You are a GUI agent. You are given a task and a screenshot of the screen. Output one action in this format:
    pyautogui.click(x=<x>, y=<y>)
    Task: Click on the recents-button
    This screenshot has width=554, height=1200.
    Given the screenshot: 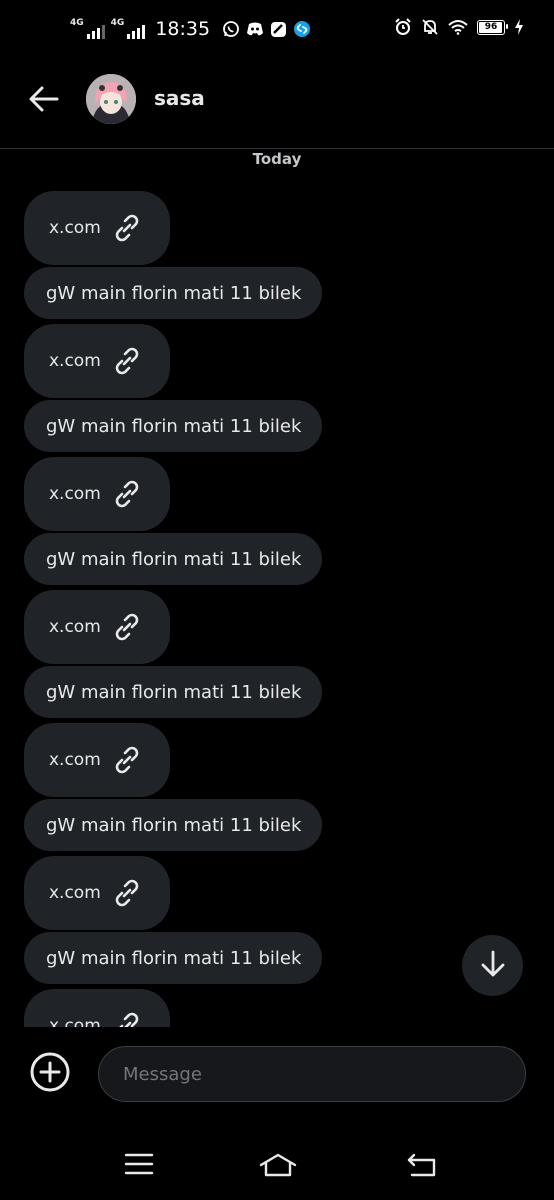 What is the action you would take?
    pyautogui.click(x=139, y=1166)
    